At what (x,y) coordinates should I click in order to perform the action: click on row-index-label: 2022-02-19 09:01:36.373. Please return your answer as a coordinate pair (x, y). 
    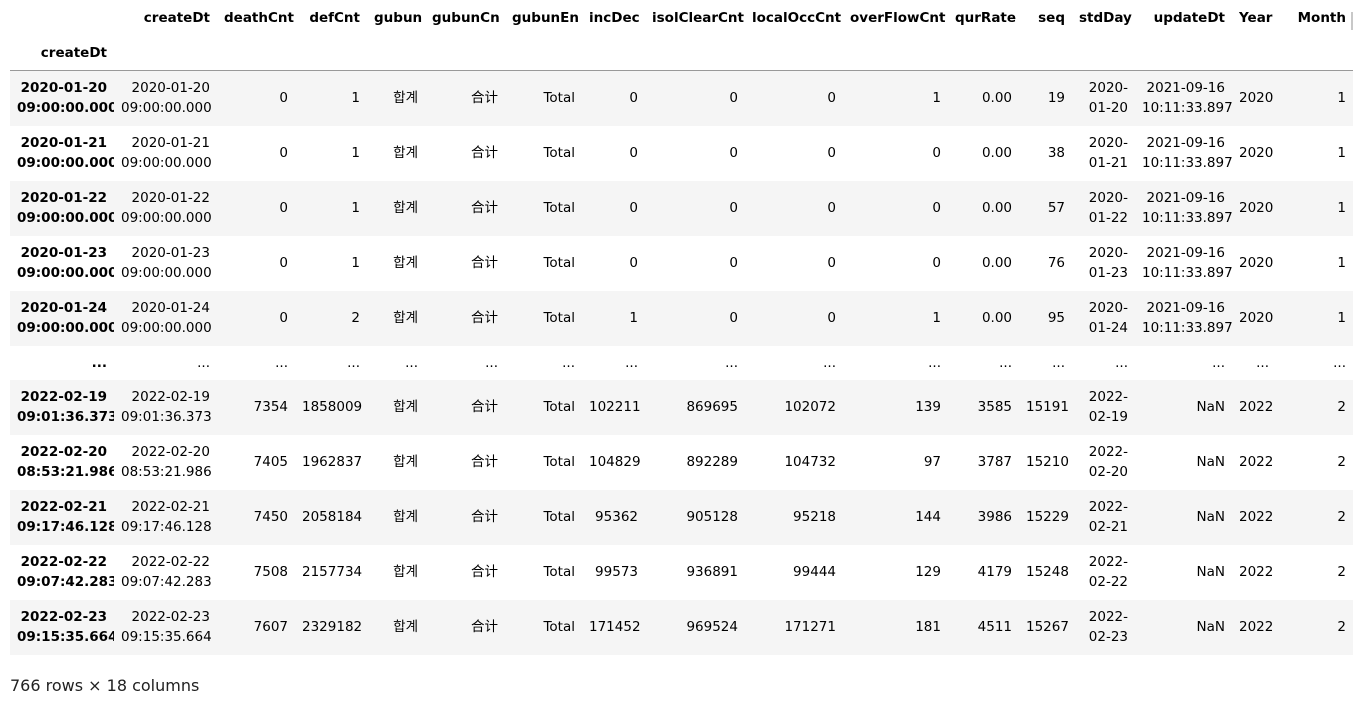
    Looking at the image, I should click on (65, 407).